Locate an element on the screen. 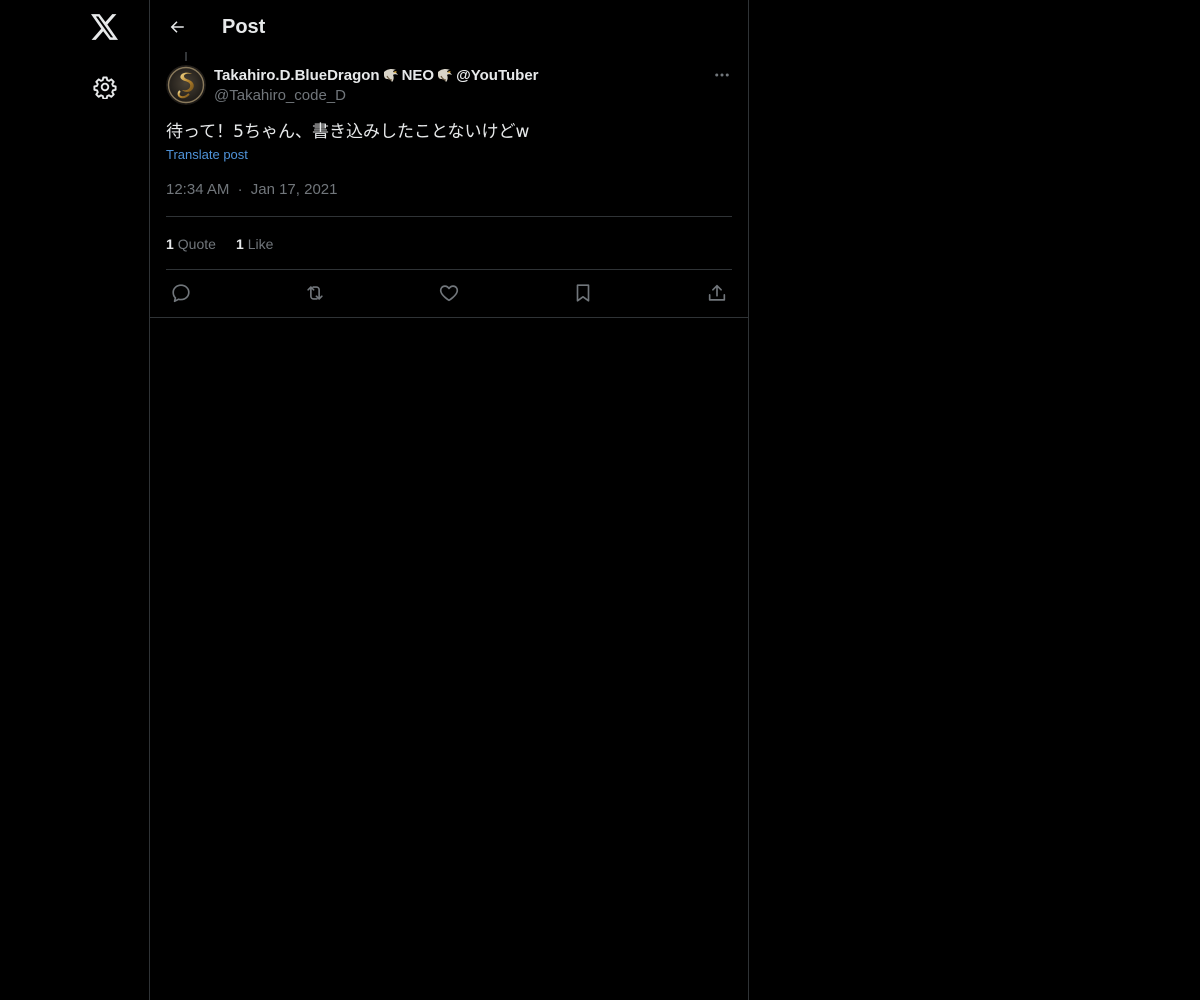 The height and width of the screenshot is (1000, 1200). repost-button is located at coordinates (315, 293).